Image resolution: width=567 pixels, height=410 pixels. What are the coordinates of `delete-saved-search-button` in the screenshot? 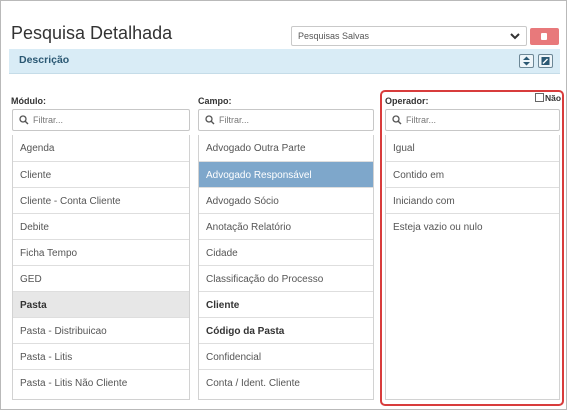 It's located at (544, 36).